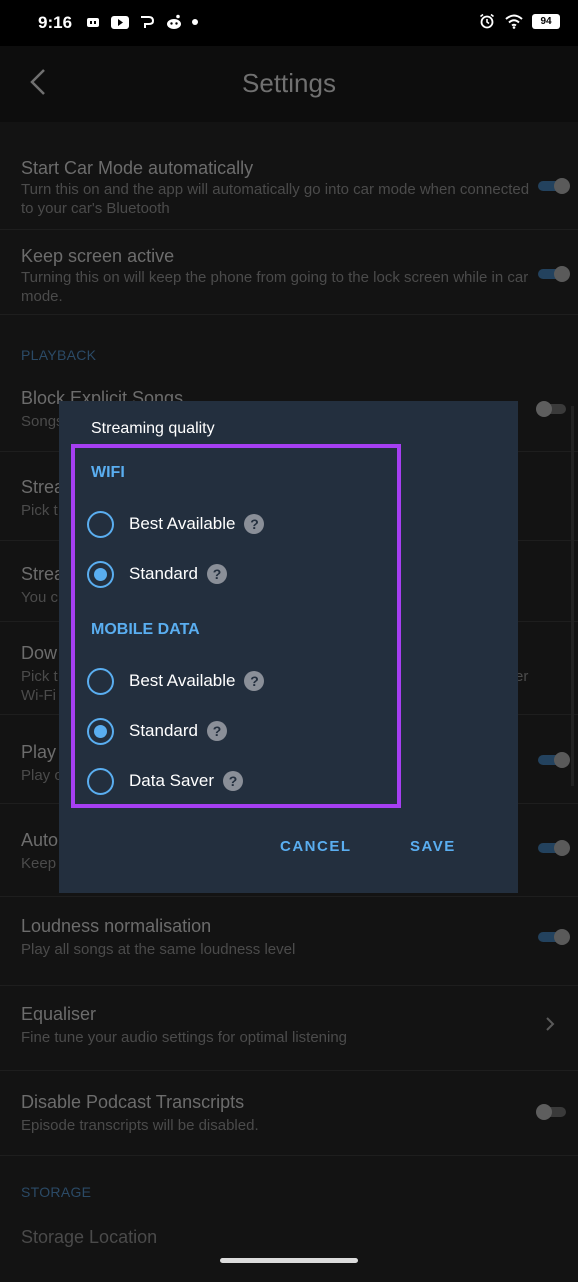 This screenshot has height=1282, width=578. Describe the element at coordinates (572, 596) in the screenshot. I see `scrollbar` at that location.